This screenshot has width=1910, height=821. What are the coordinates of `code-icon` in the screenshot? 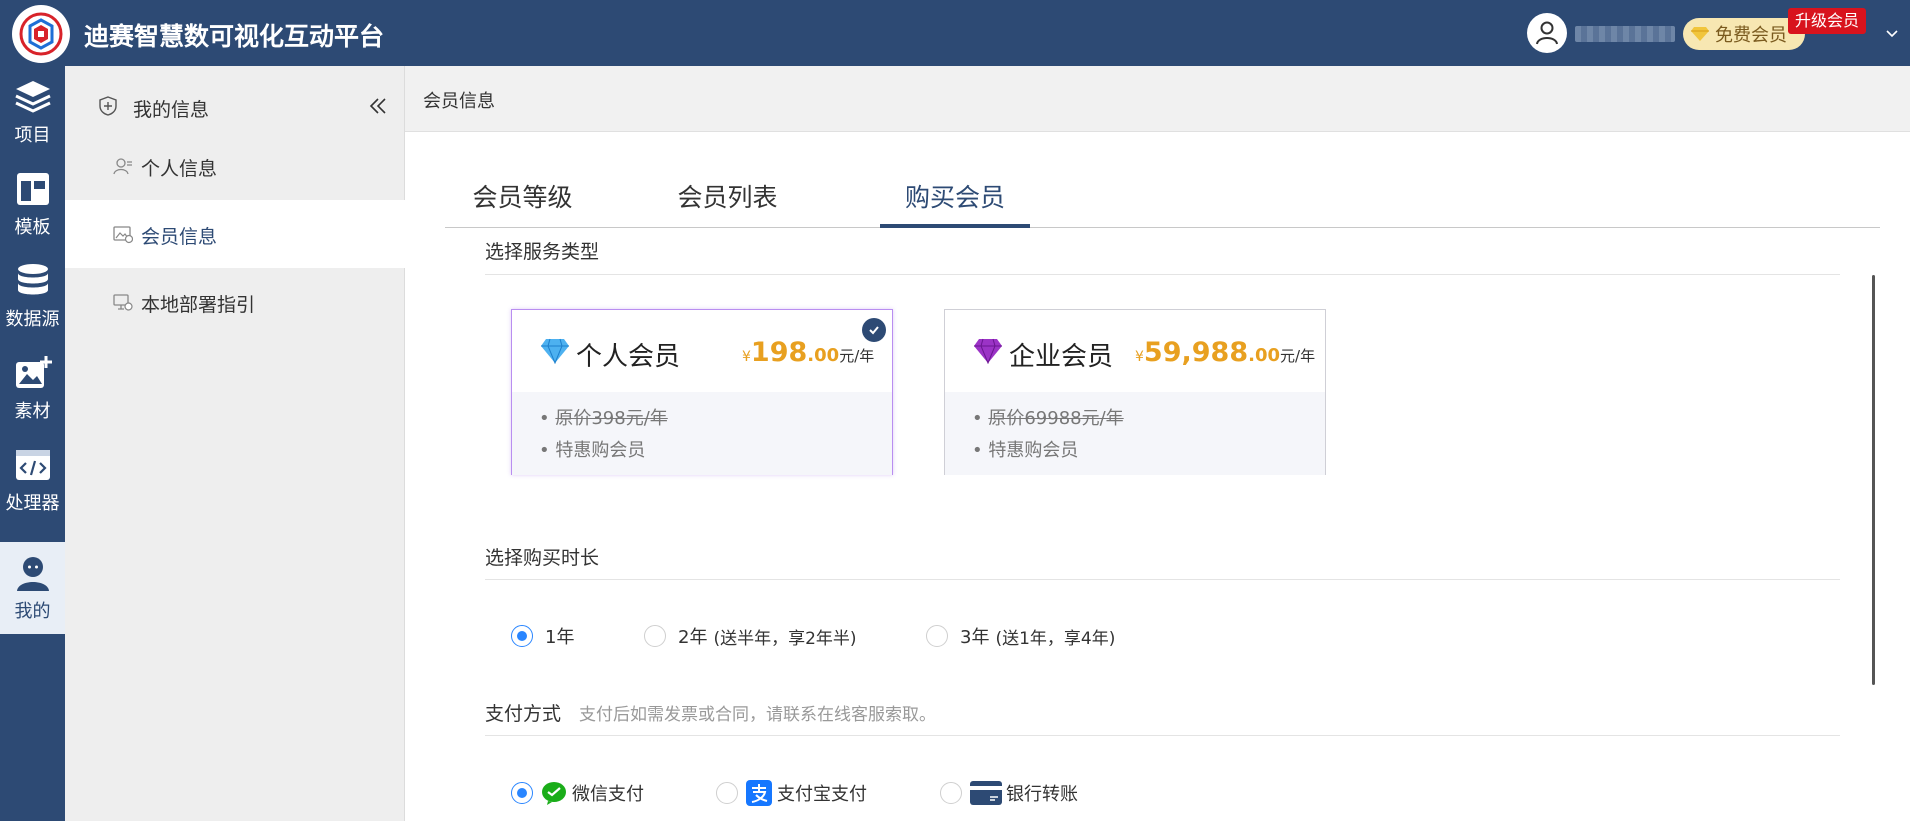 It's located at (32, 465).